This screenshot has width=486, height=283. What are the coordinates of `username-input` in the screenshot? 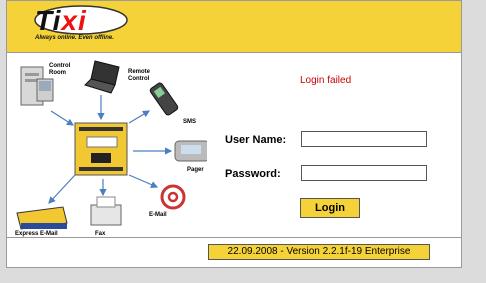 It's located at (364, 139).